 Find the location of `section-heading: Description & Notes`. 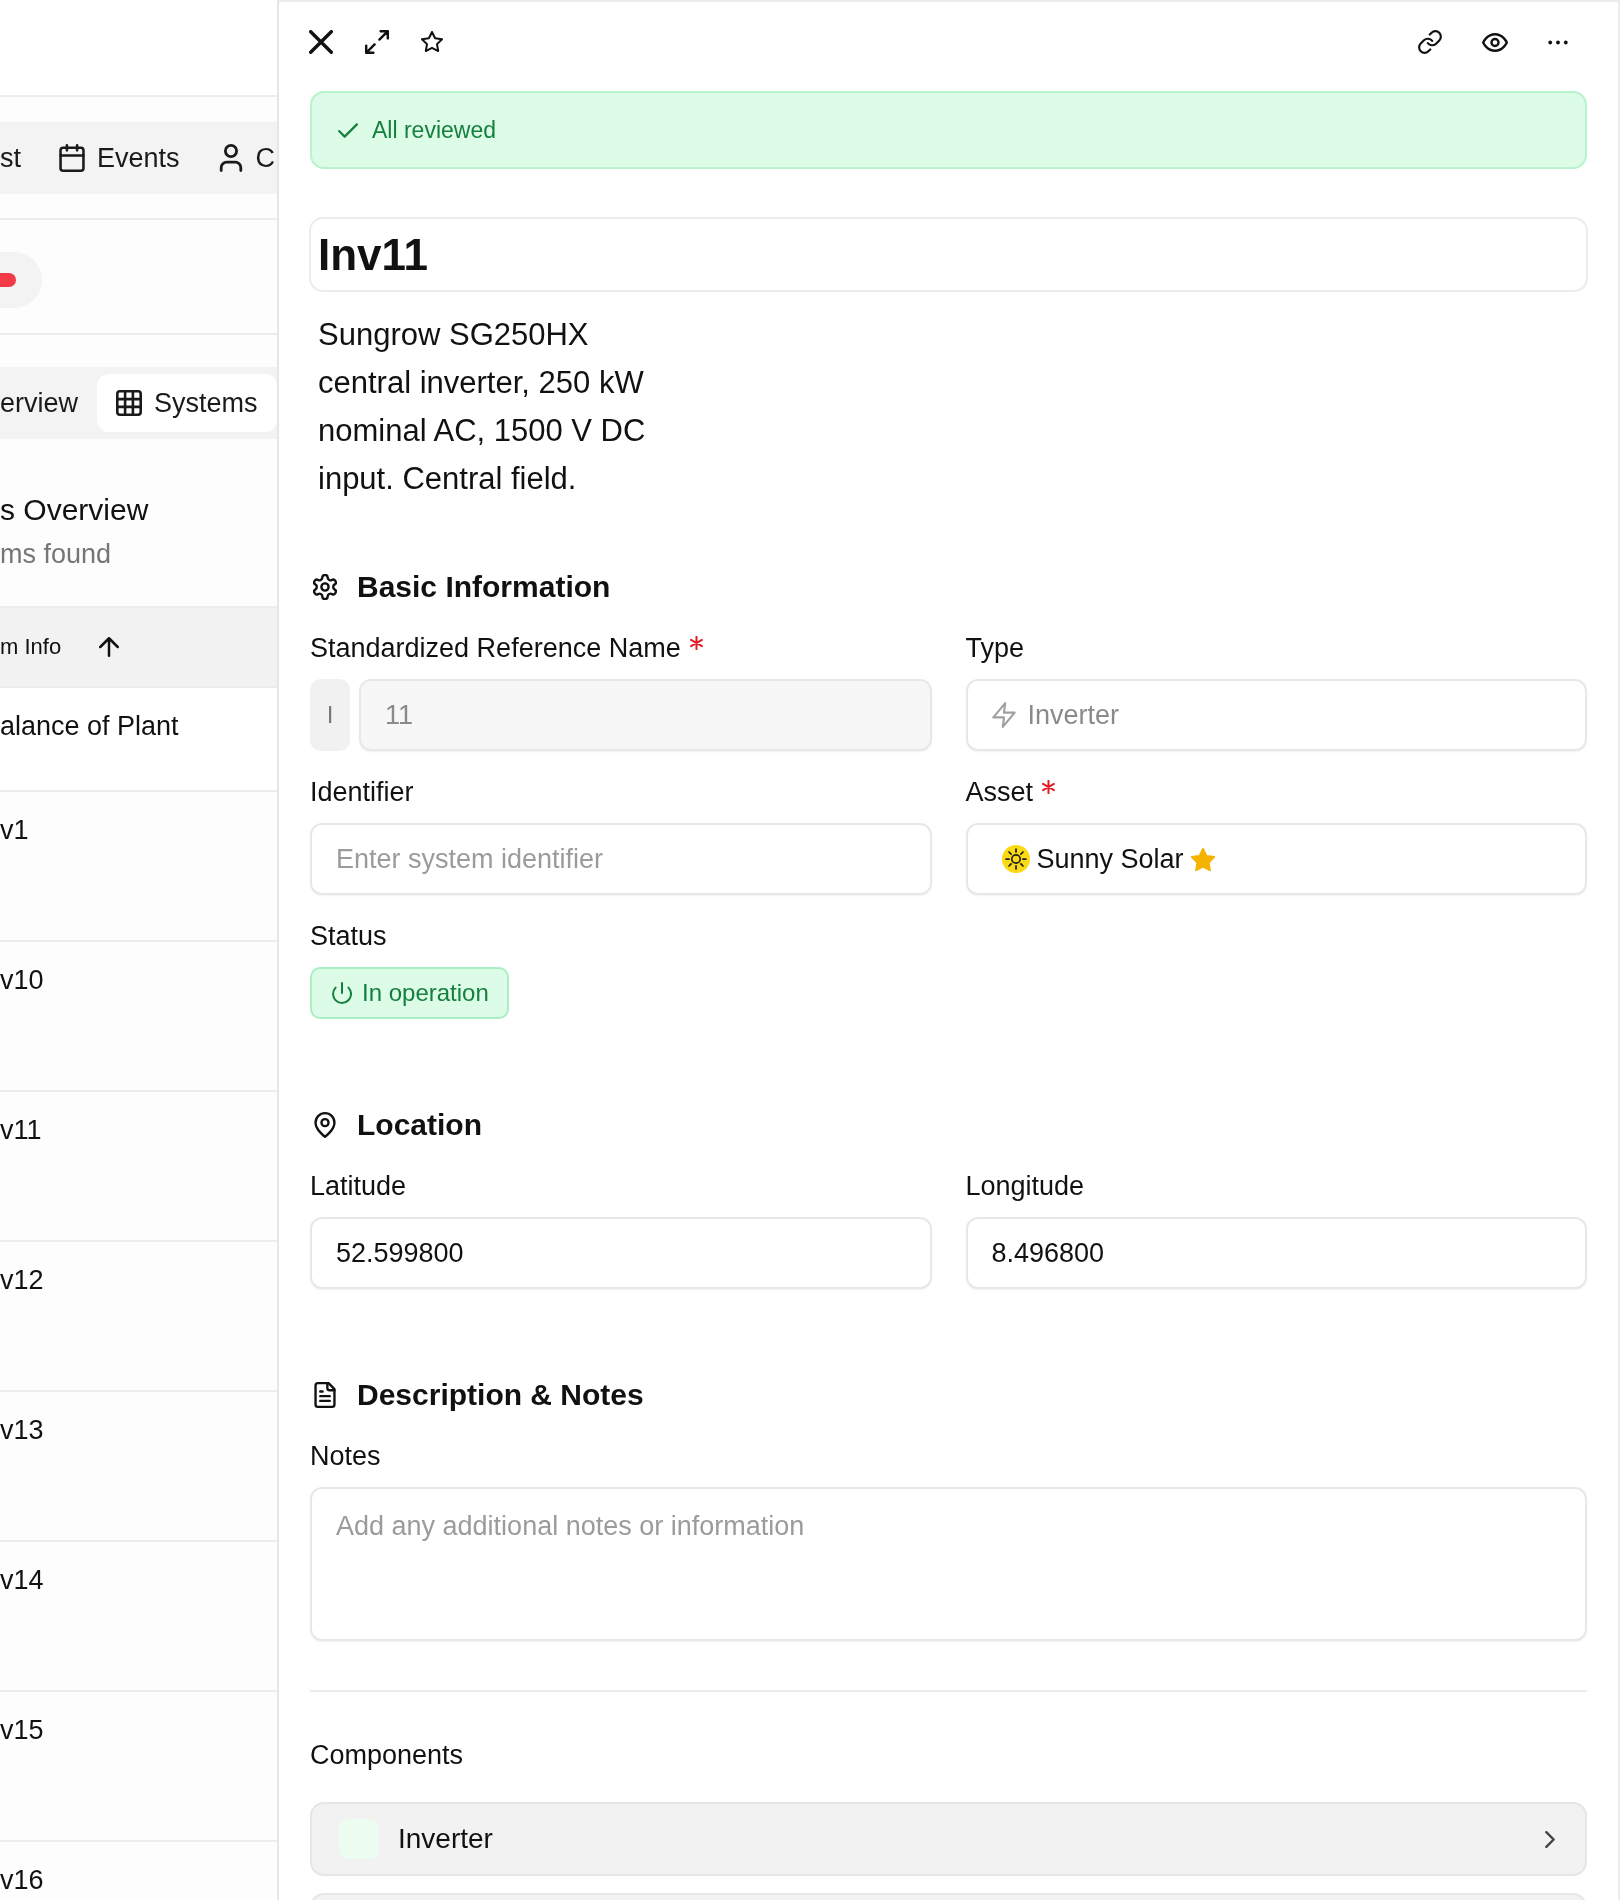

section-heading: Description & Notes is located at coordinates (500, 1395).